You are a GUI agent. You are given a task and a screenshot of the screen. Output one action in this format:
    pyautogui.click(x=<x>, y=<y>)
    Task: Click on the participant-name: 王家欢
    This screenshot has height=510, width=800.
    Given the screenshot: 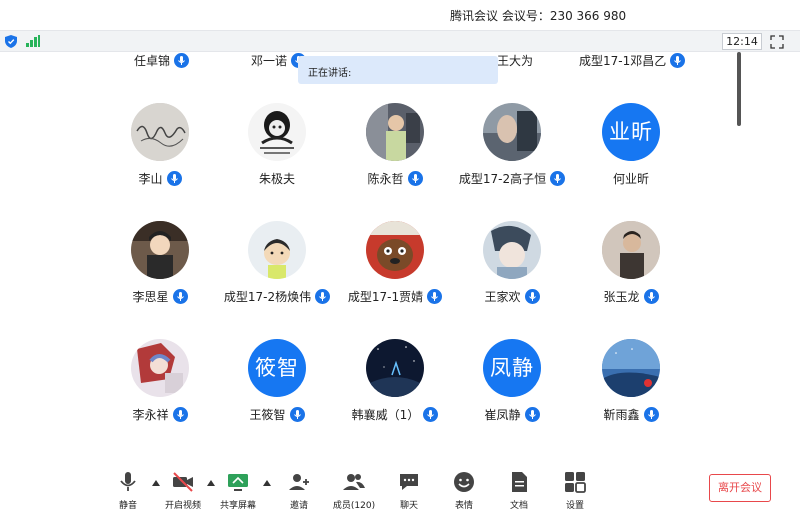 What is the action you would take?
    pyautogui.click(x=502, y=297)
    